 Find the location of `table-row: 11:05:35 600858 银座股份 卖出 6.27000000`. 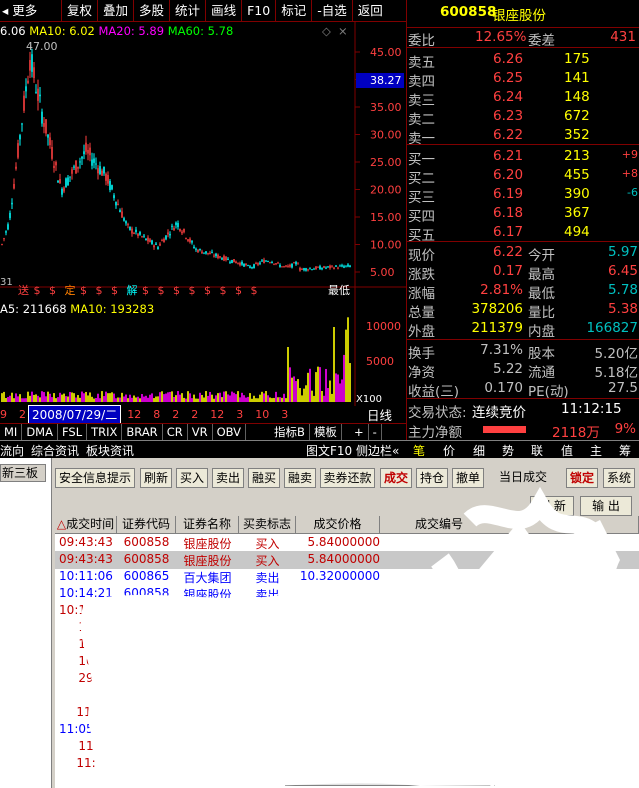

table-row: 11:05:35 600858 银座股份 卖出 6.27000000 is located at coordinates (347, 730).